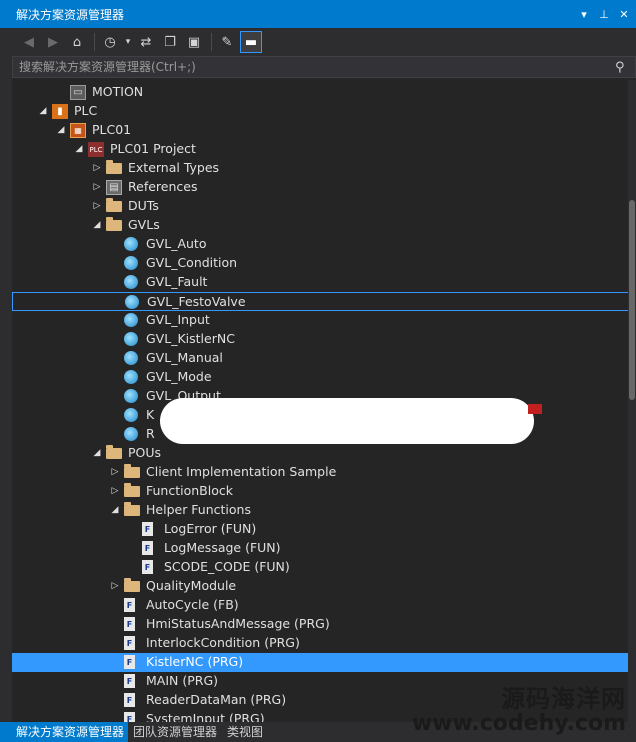 The height and width of the screenshot is (742, 636). What do you see at coordinates (604, 14) in the screenshot?
I see `pin-icon: ⊥` at bounding box center [604, 14].